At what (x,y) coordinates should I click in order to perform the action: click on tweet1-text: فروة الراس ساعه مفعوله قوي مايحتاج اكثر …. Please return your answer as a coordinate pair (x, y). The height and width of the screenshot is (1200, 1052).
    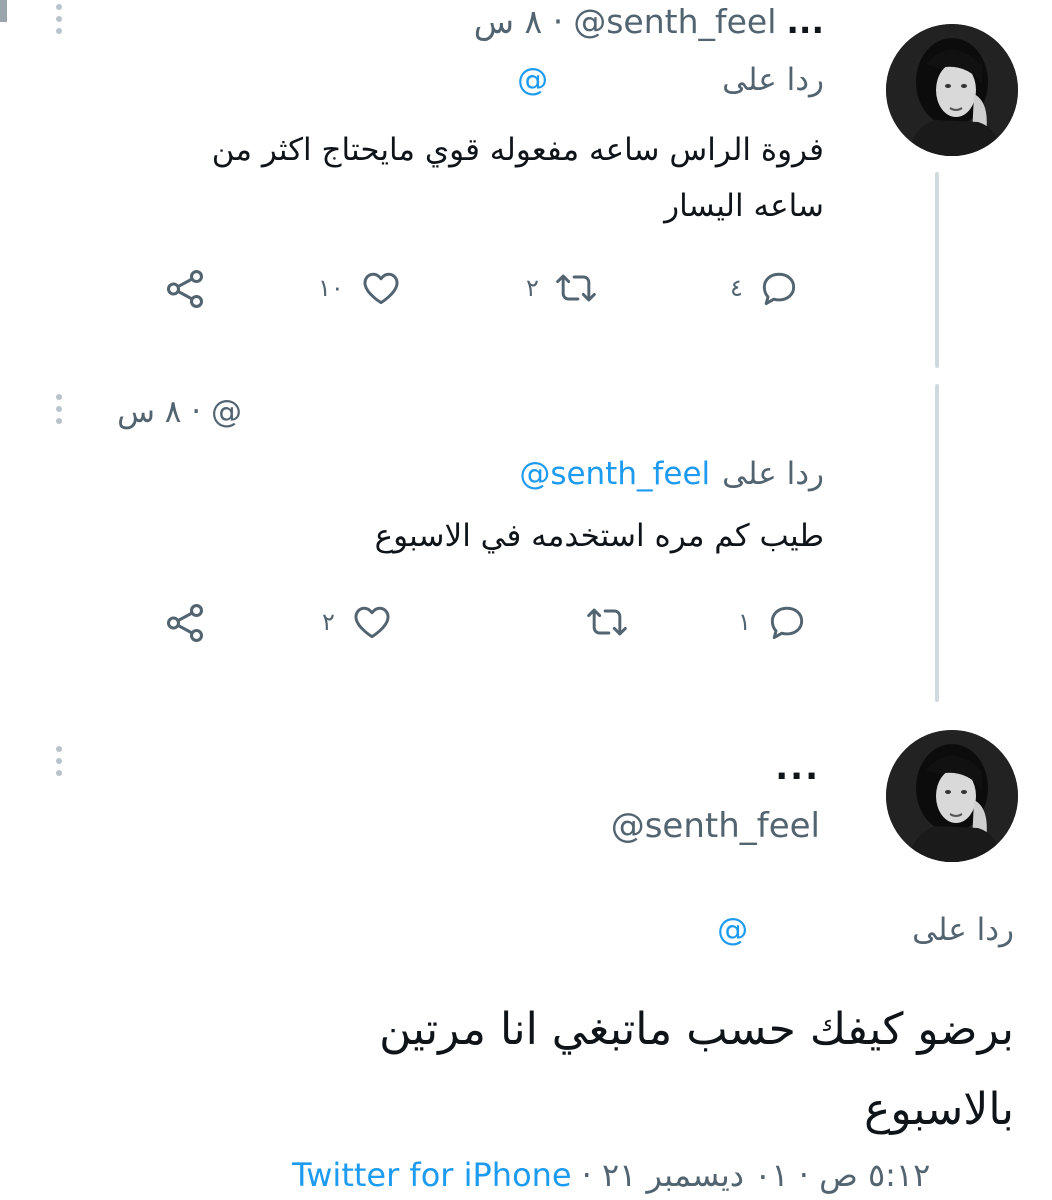
    Looking at the image, I should click on (518, 178).